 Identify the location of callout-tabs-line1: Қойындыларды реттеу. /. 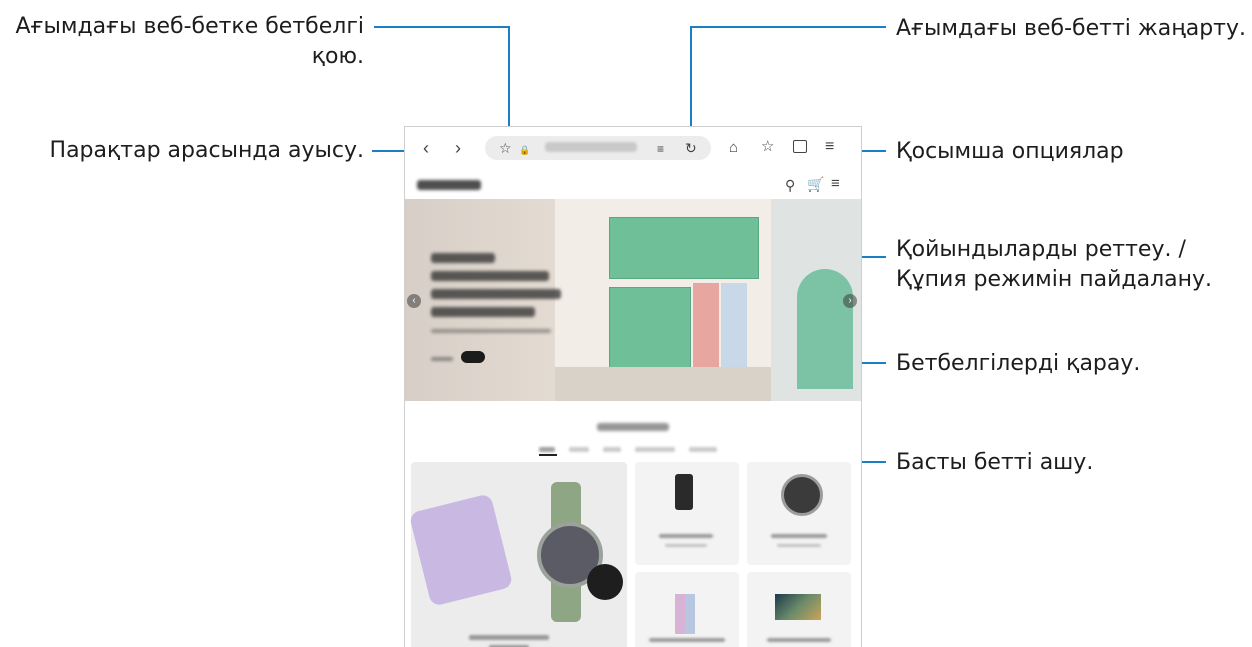
(1041, 249).